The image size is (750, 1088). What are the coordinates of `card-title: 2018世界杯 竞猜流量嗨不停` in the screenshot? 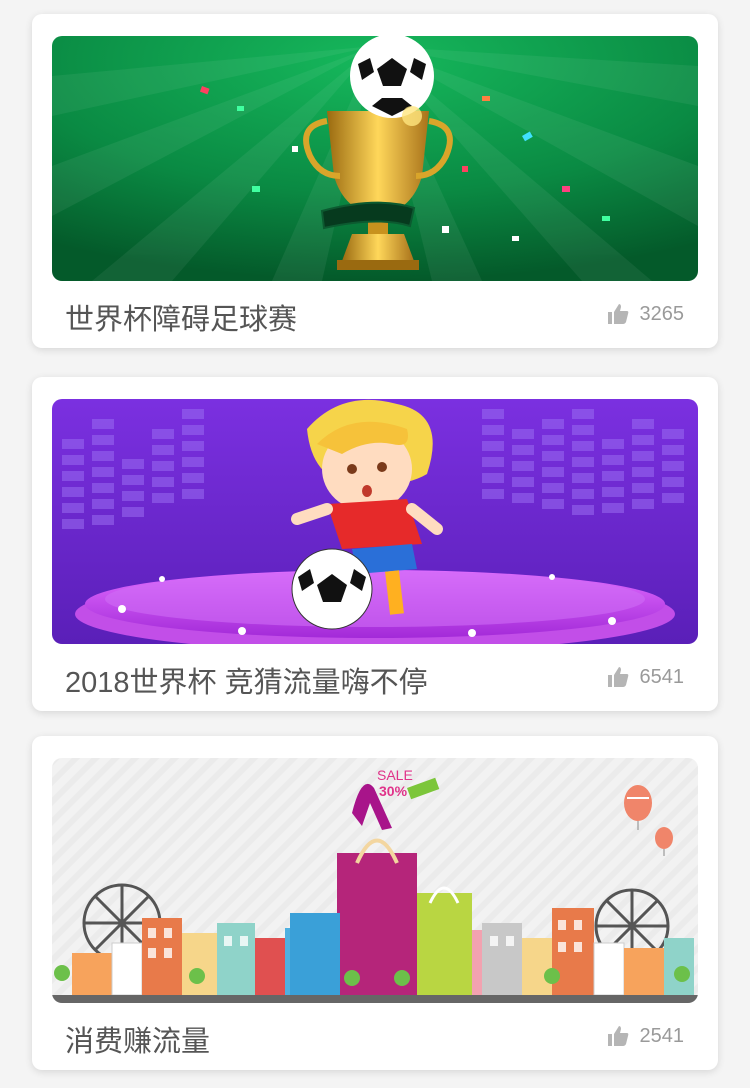 It's located at (246, 680).